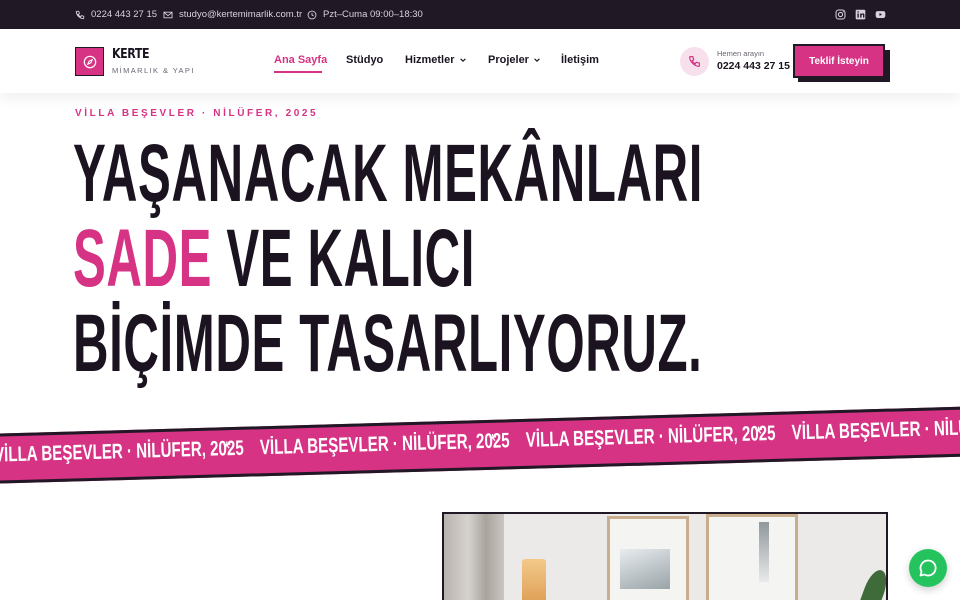 The image size is (960, 600). What do you see at coordinates (752, 557) in the screenshot?
I see `photo-frame-right` at bounding box center [752, 557].